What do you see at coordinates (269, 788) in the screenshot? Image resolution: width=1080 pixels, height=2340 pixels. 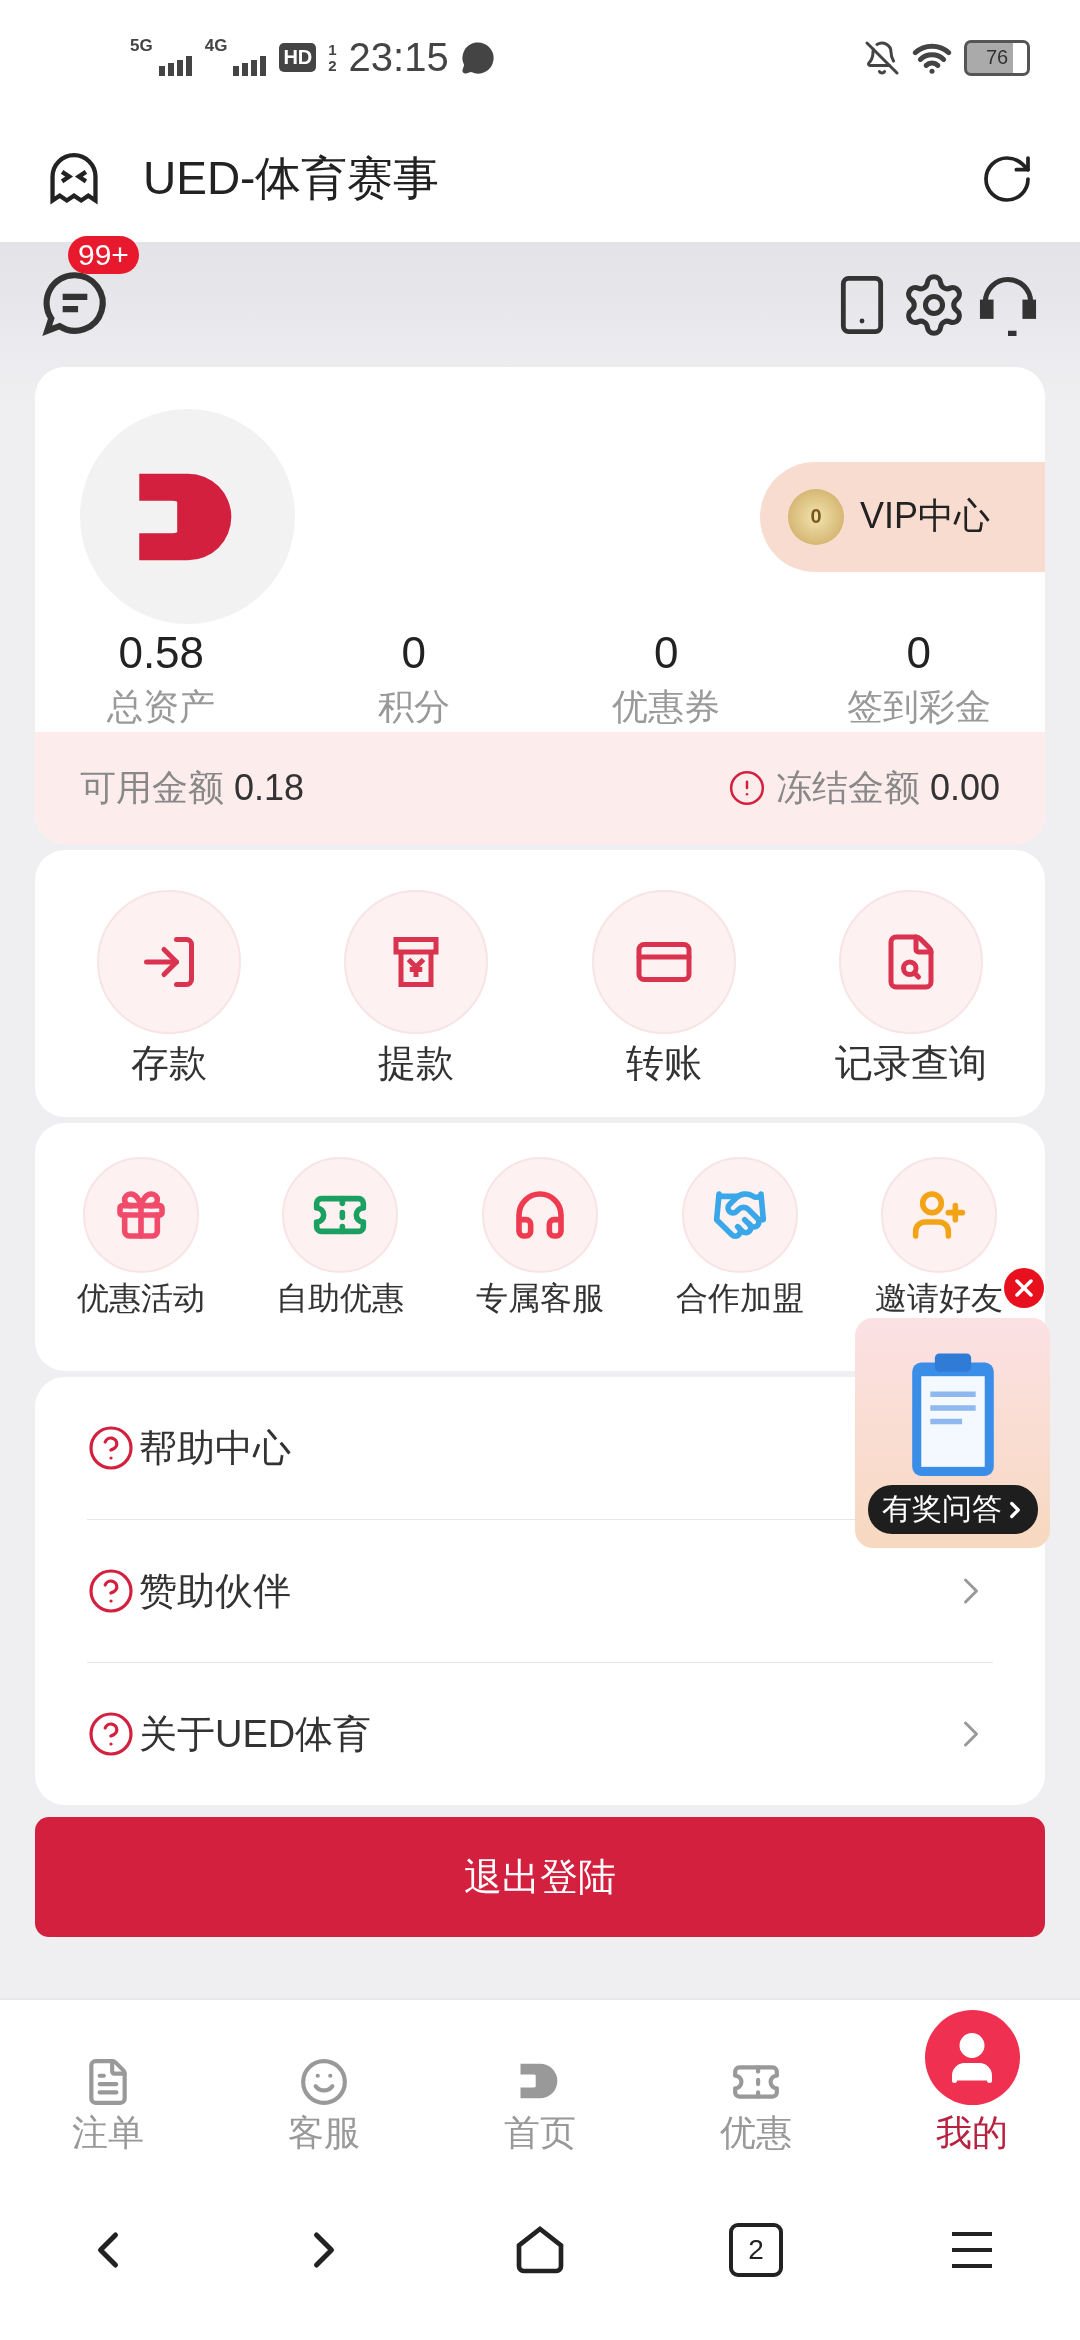 I see `balance-value: 0.18` at bounding box center [269, 788].